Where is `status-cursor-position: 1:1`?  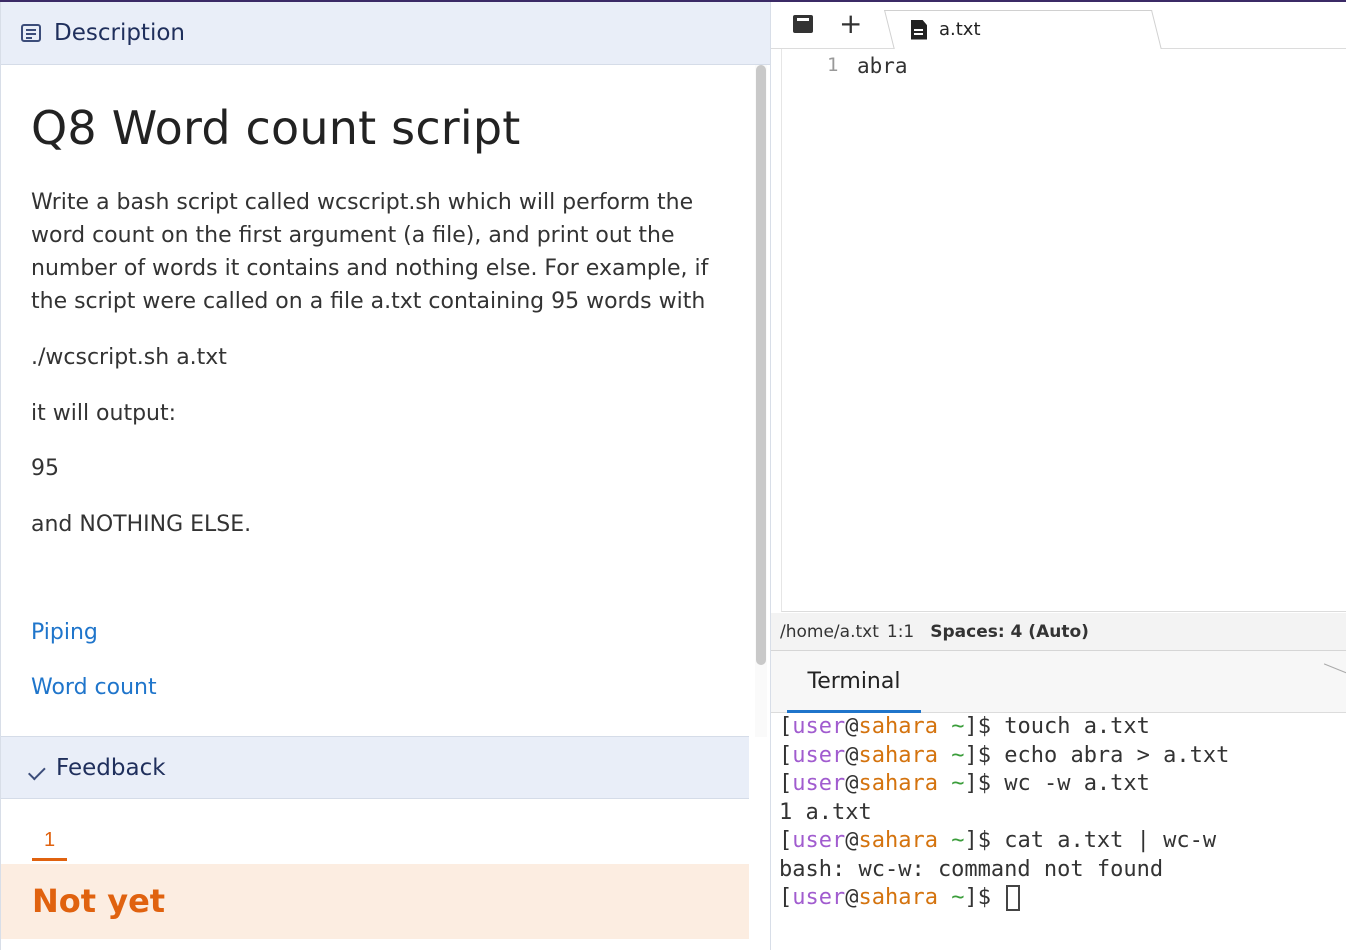
status-cursor-position: 1:1 is located at coordinates (900, 632).